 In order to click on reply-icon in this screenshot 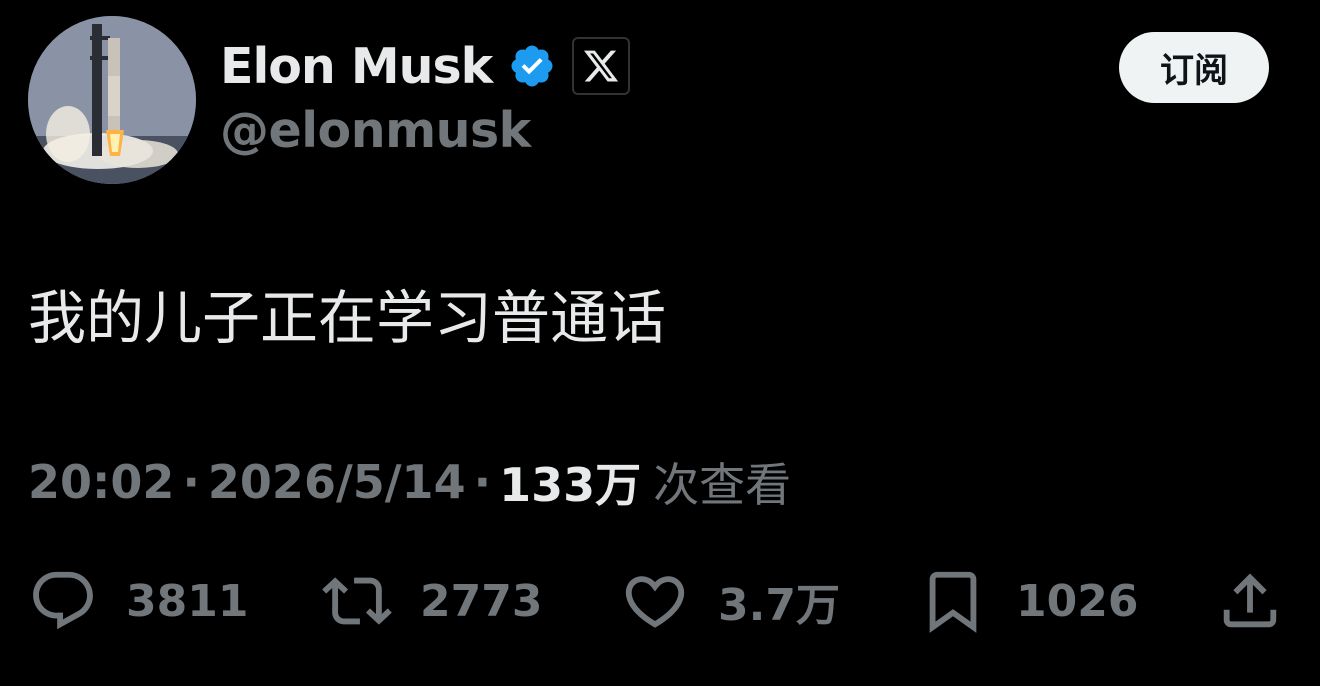, I will do `click(63, 600)`.